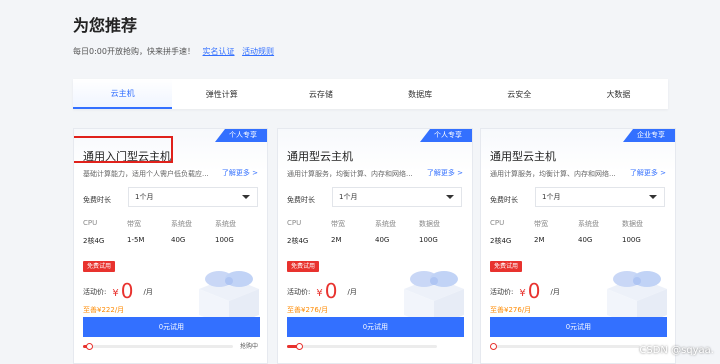  I want to click on original-price: 至善¥222/月, so click(104, 310).